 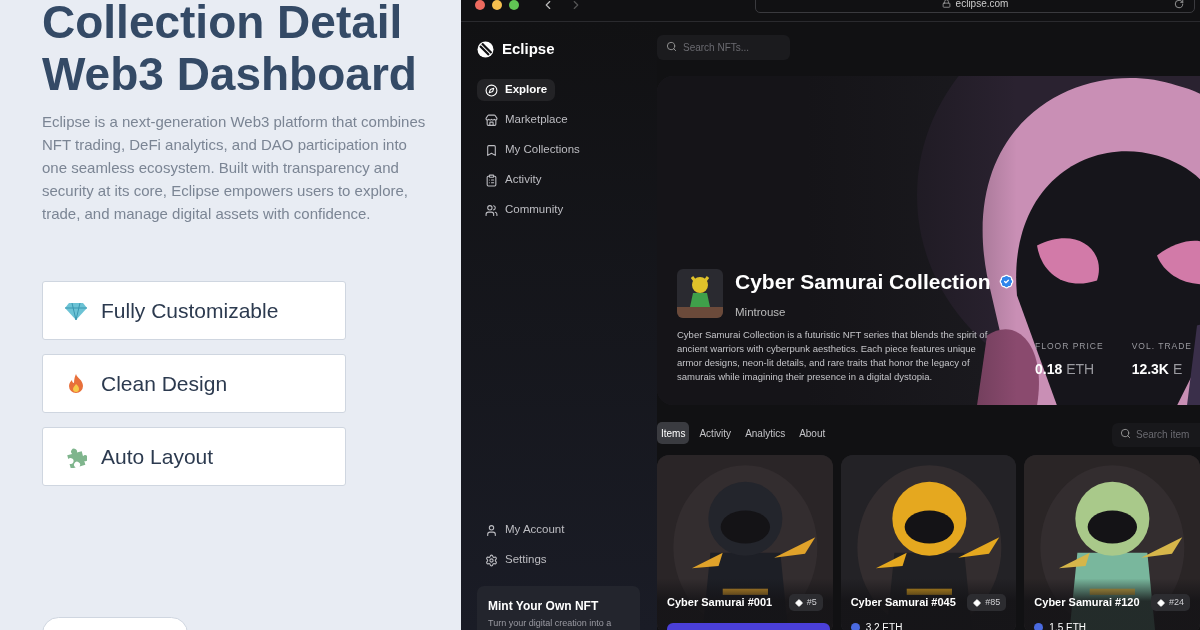 I want to click on brand-name: Eclipse, so click(x=528, y=48).